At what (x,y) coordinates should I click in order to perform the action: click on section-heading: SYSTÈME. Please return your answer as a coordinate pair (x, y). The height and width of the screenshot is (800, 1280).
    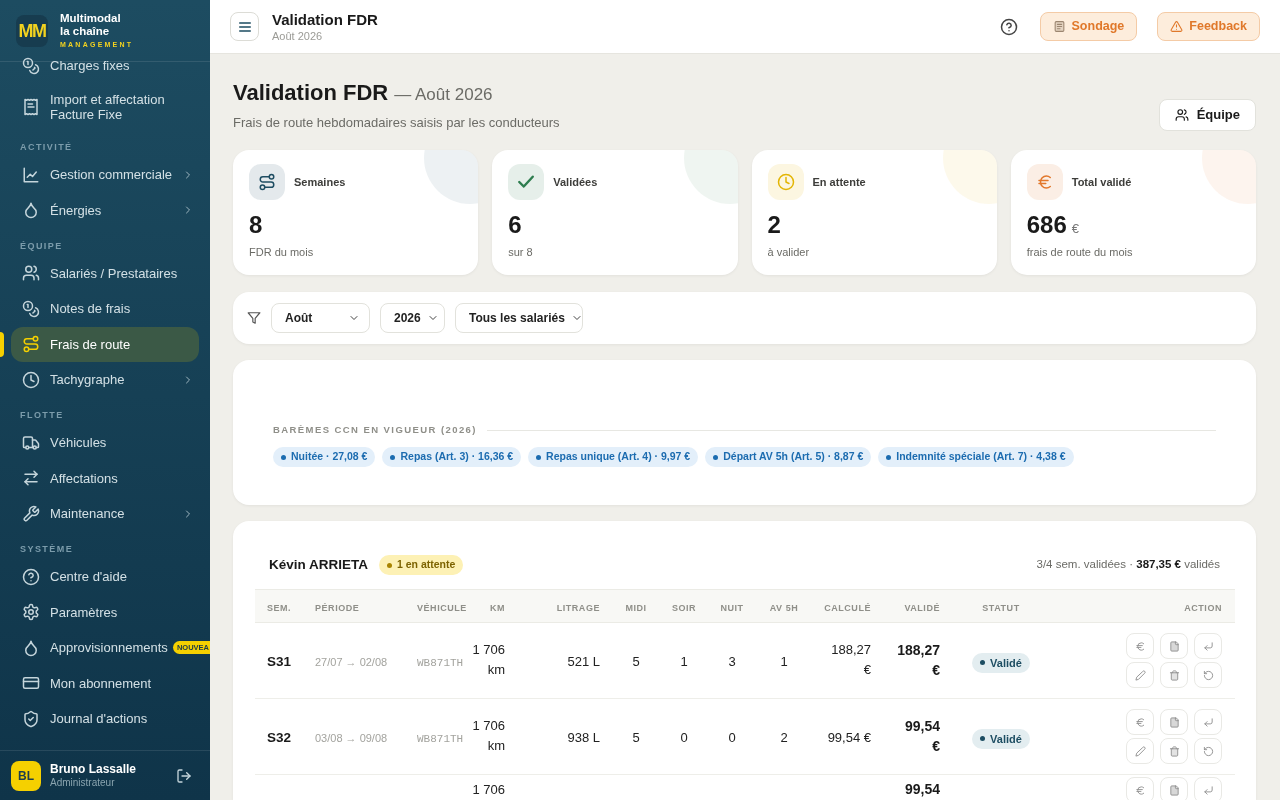
    Looking at the image, I should click on (47, 549).